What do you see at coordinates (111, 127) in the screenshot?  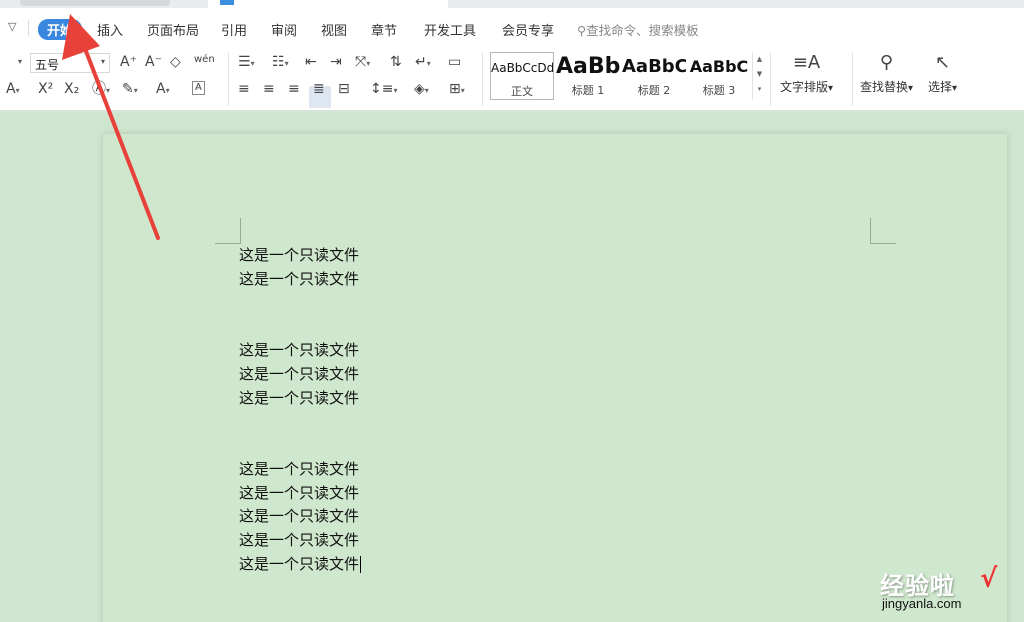 I see `annotation-arrow` at bounding box center [111, 127].